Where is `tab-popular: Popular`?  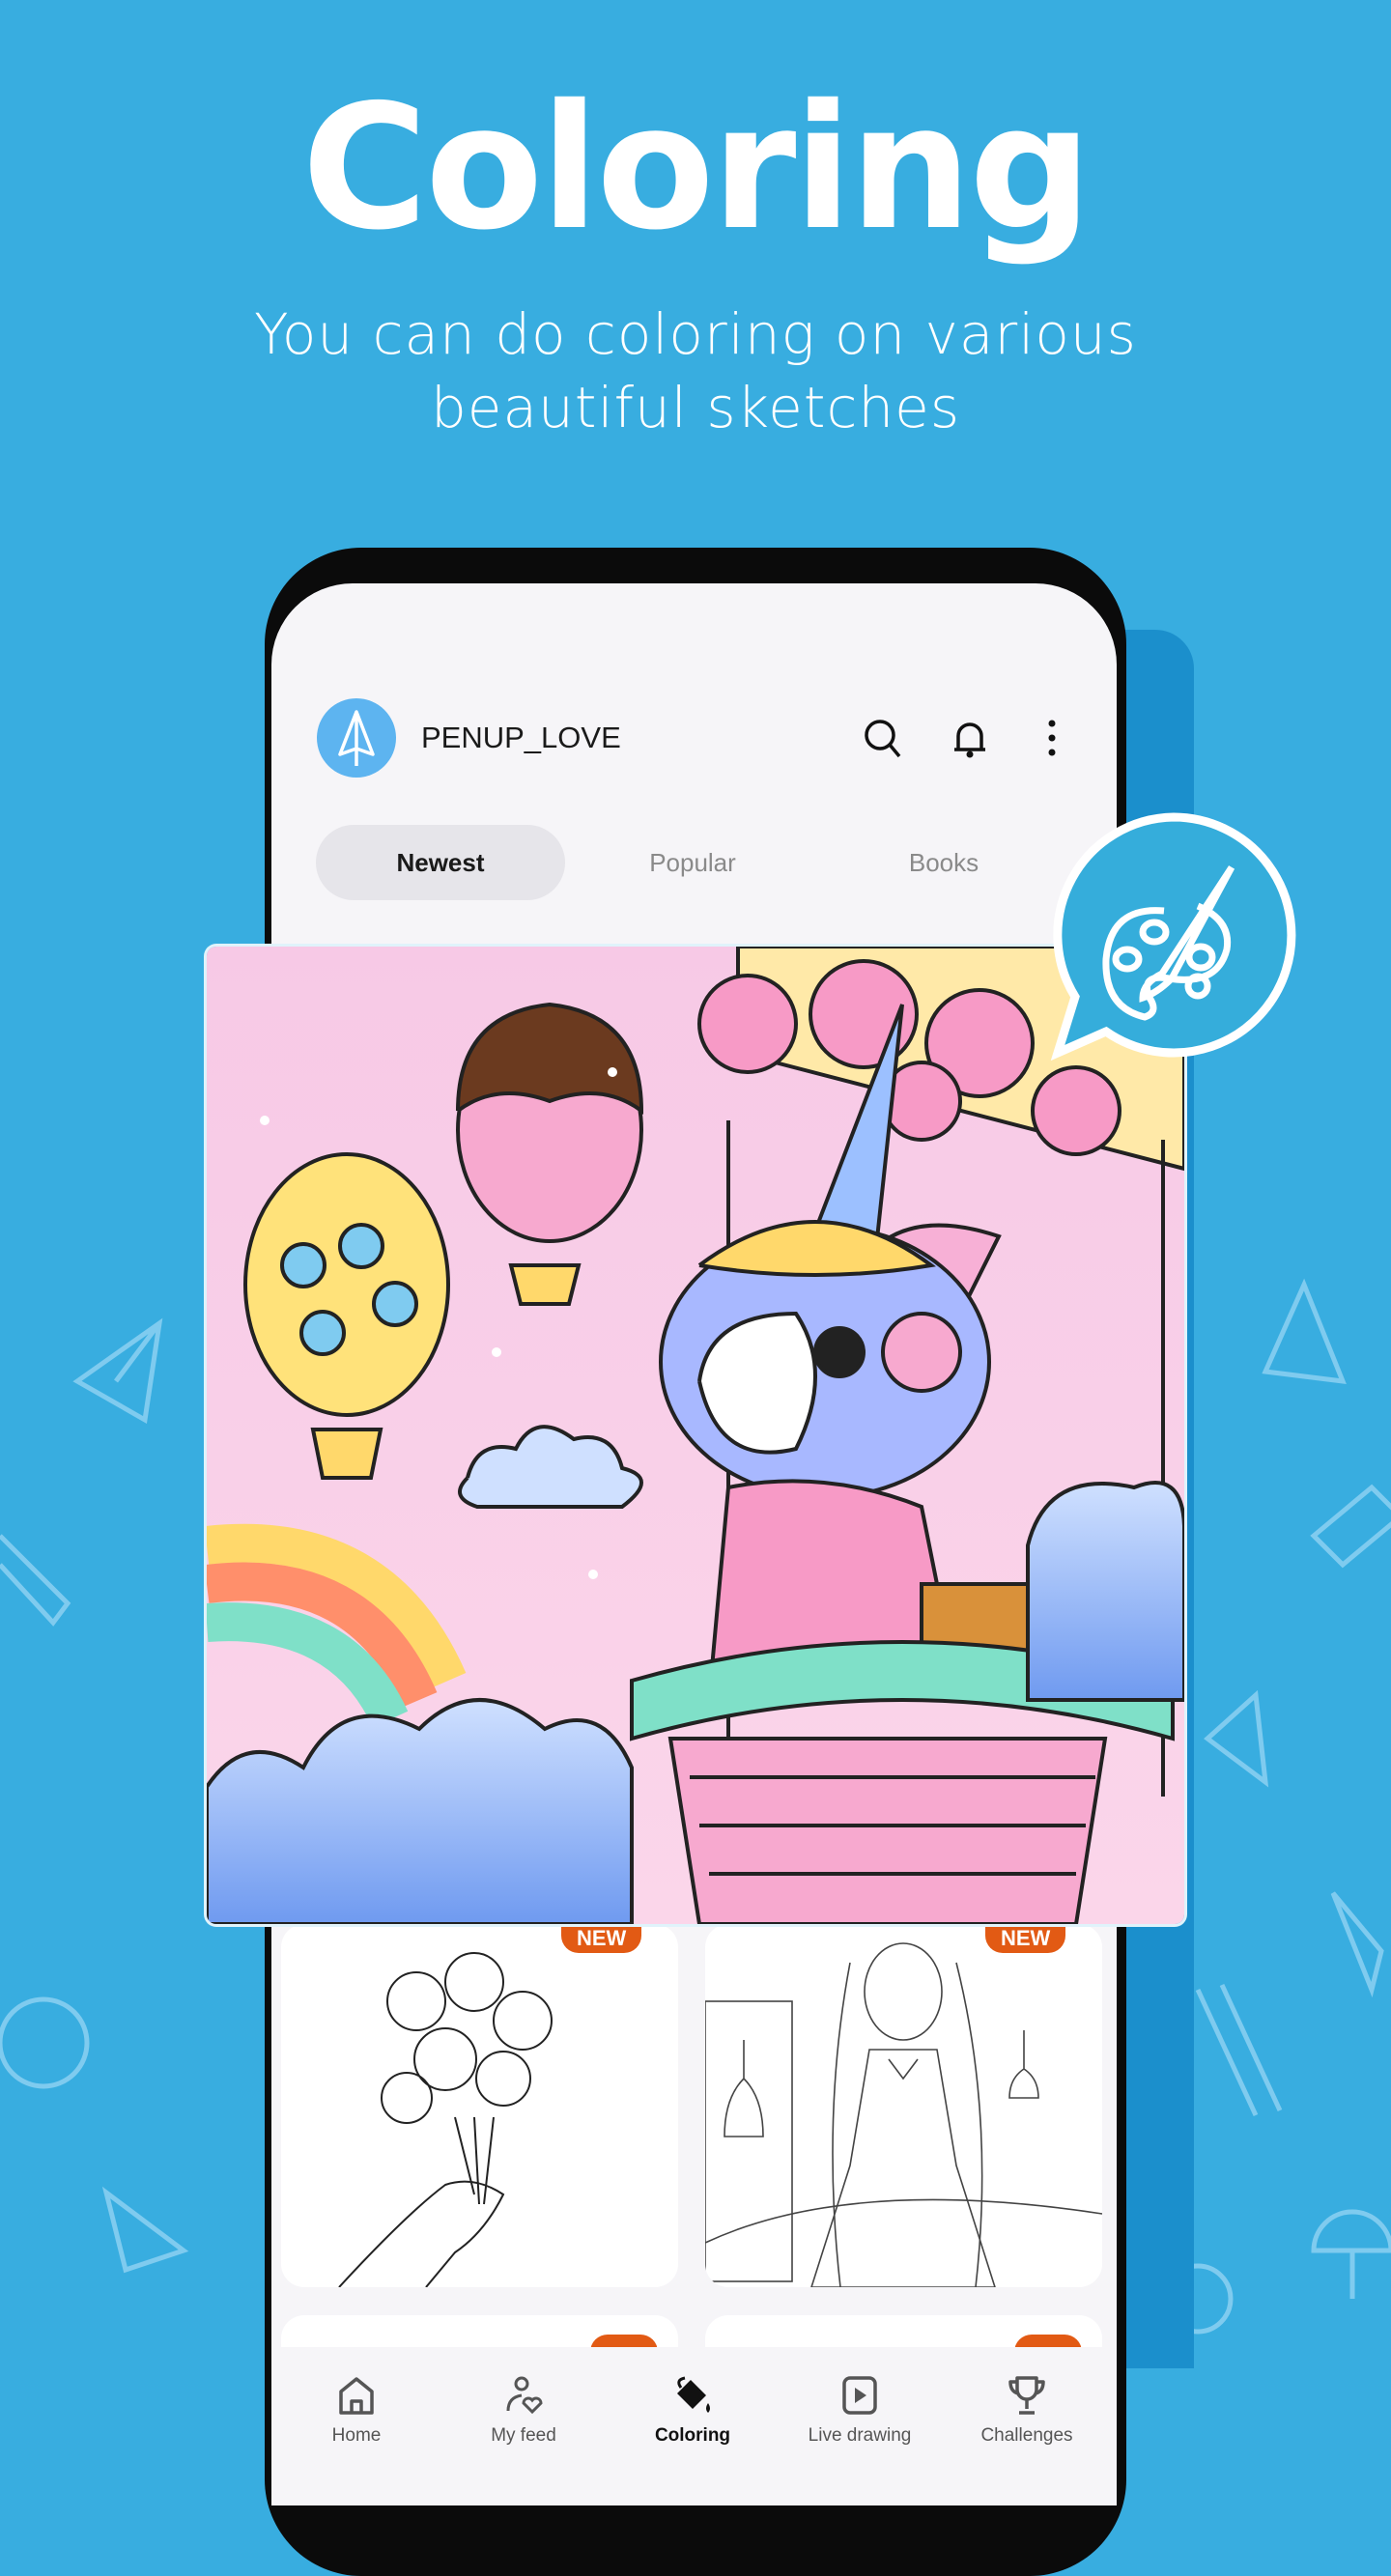 tab-popular: Popular is located at coordinates (693, 862).